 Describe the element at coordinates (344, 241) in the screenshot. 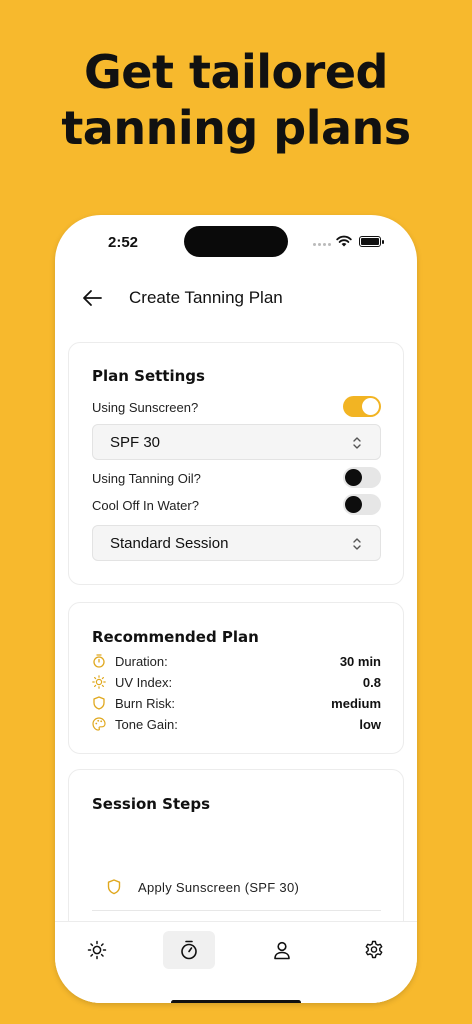

I see `wifi-icon` at that location.